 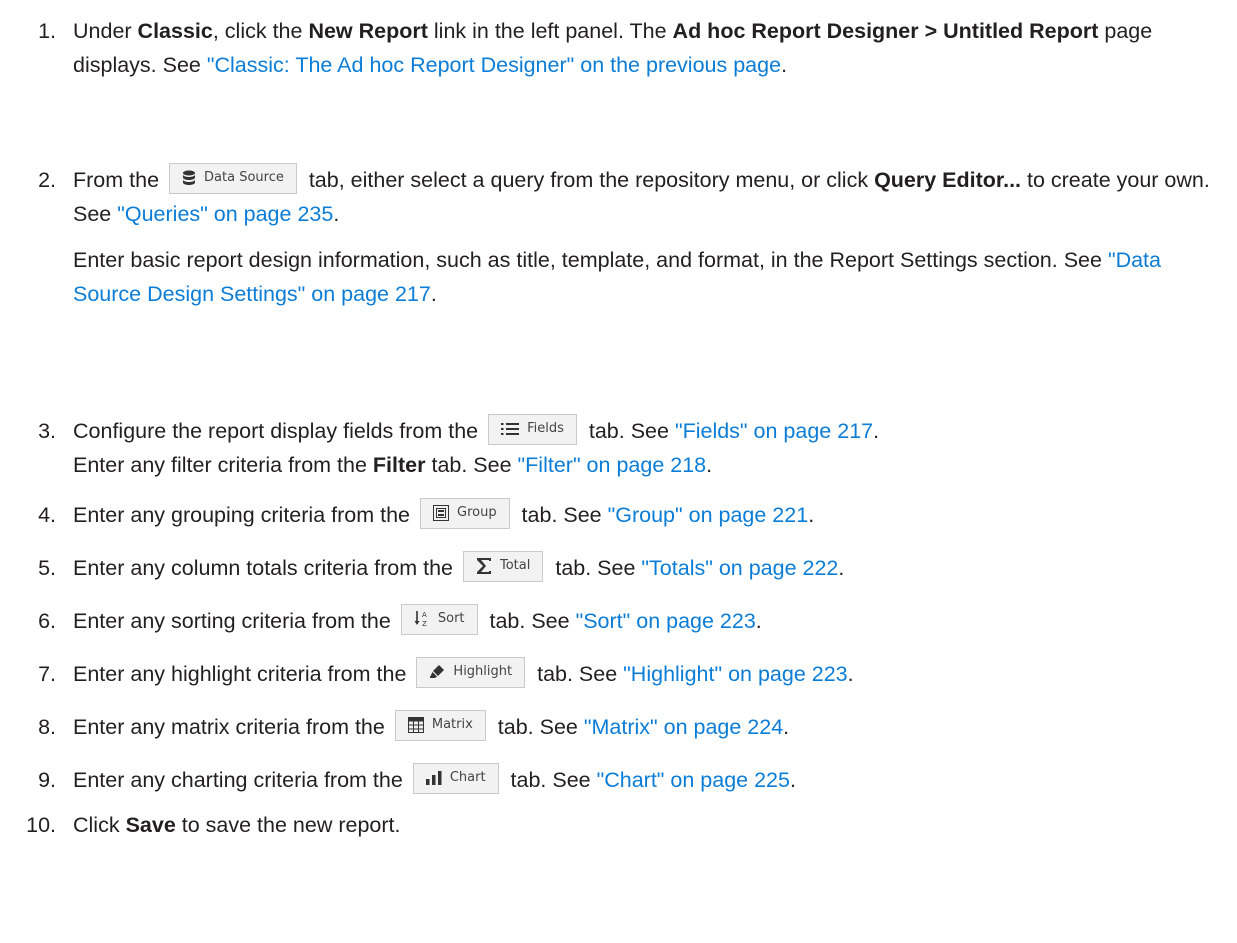 What do you see at coordinates (885, 31) in the screenshot?
I see `designer-page-label: Ad hoc Report Designer > Untitled Report` at bounding box center [885, 31].